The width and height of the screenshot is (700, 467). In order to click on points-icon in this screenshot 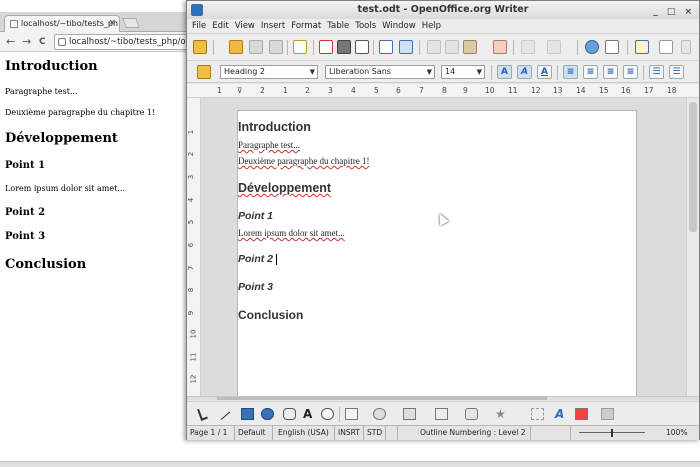, I will do `click(537, 414)`.